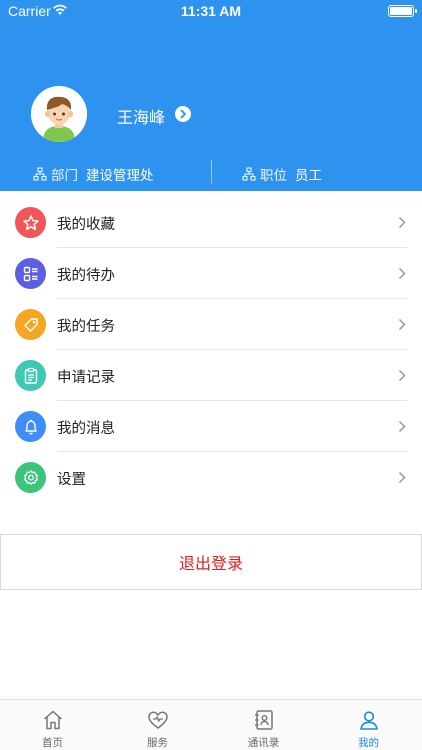 This screenshot has width=422, height=750. What do you see at coordinates (211, 273) in the screenshot?
I see `menu-item-todo: 我的待办` at bounding box center [211, 273].